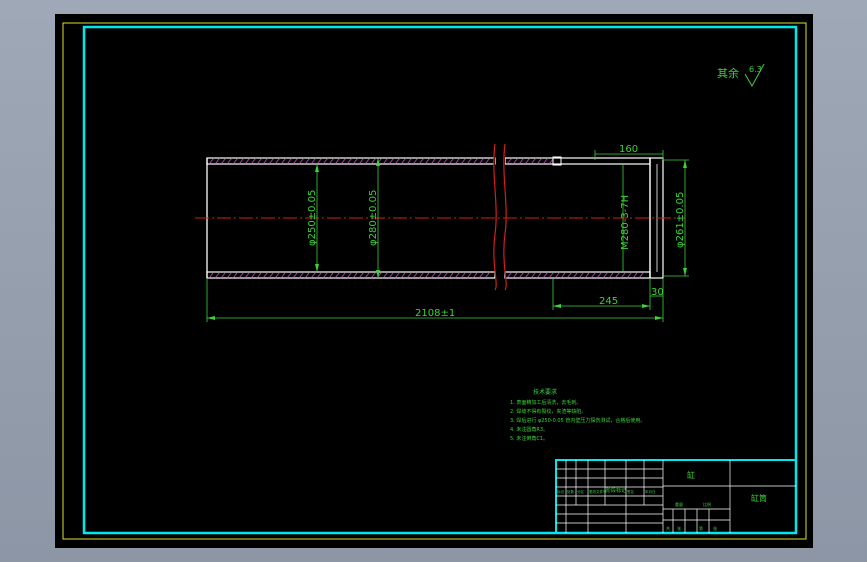 Image resolution: width=867 pixels, height=562 pixels. Describe the element at coordinates (545, 402) in the screenshot. I see `tech-item: 1. 表面精加工后清洗，去毛刺。` at that location.